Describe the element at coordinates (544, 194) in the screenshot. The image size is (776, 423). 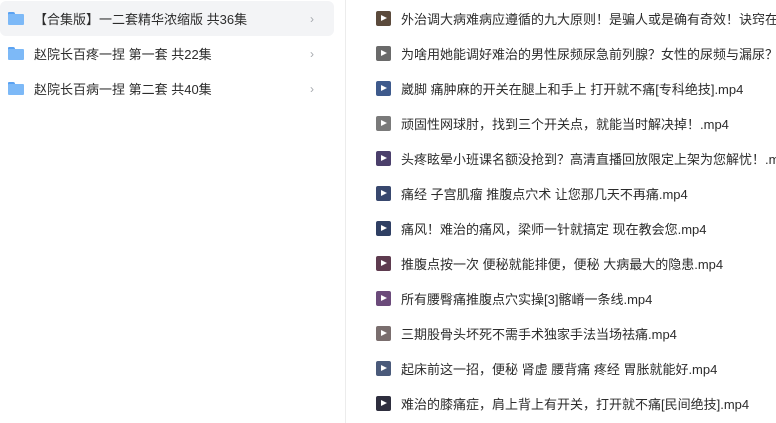
I see `file-name: 痛经 子宫肌瘤 推腹点穴术 让您那几天不再痛.mp4` at that location.